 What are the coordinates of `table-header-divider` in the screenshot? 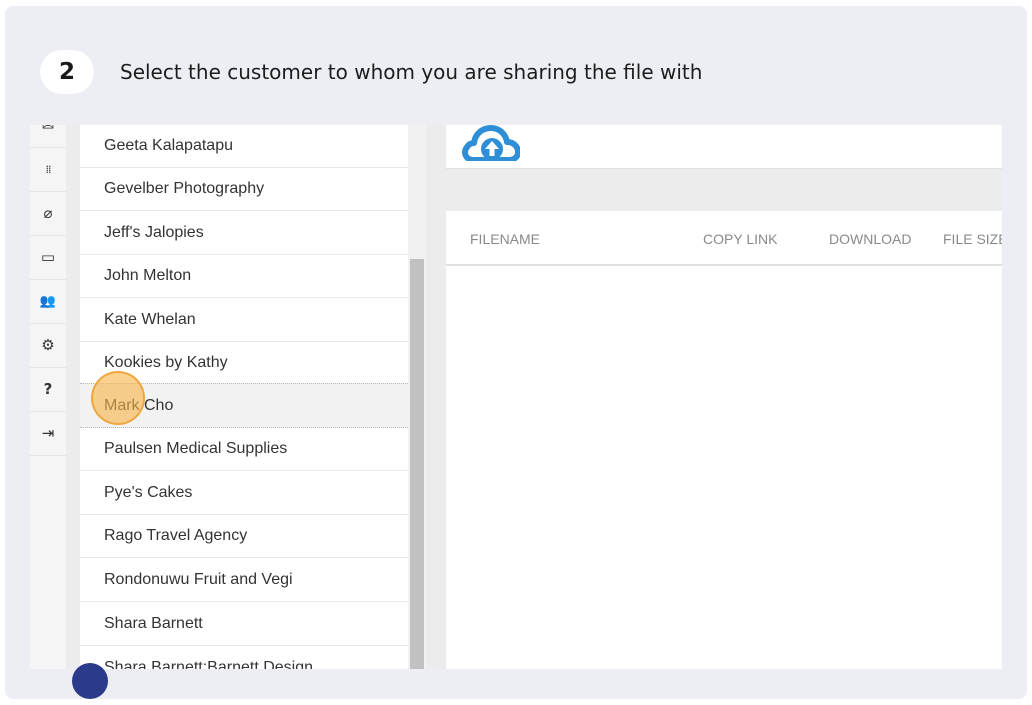 It's located at (724, 265).